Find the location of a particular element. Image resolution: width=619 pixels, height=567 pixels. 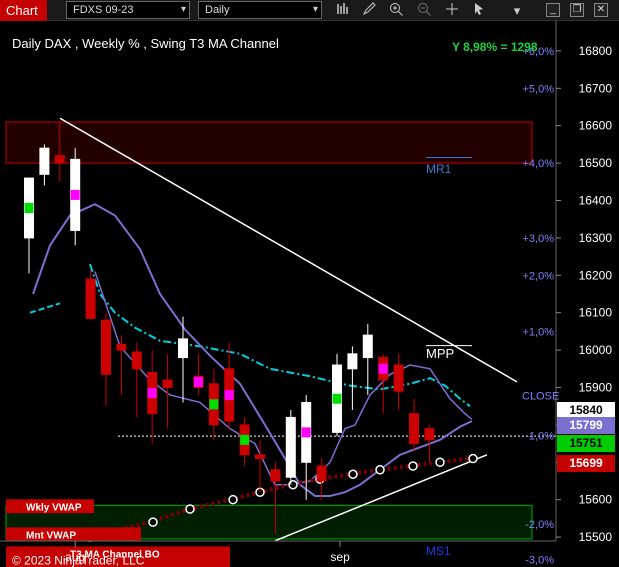

price-tick-label: 15500 is located at coordinates (596, 537).